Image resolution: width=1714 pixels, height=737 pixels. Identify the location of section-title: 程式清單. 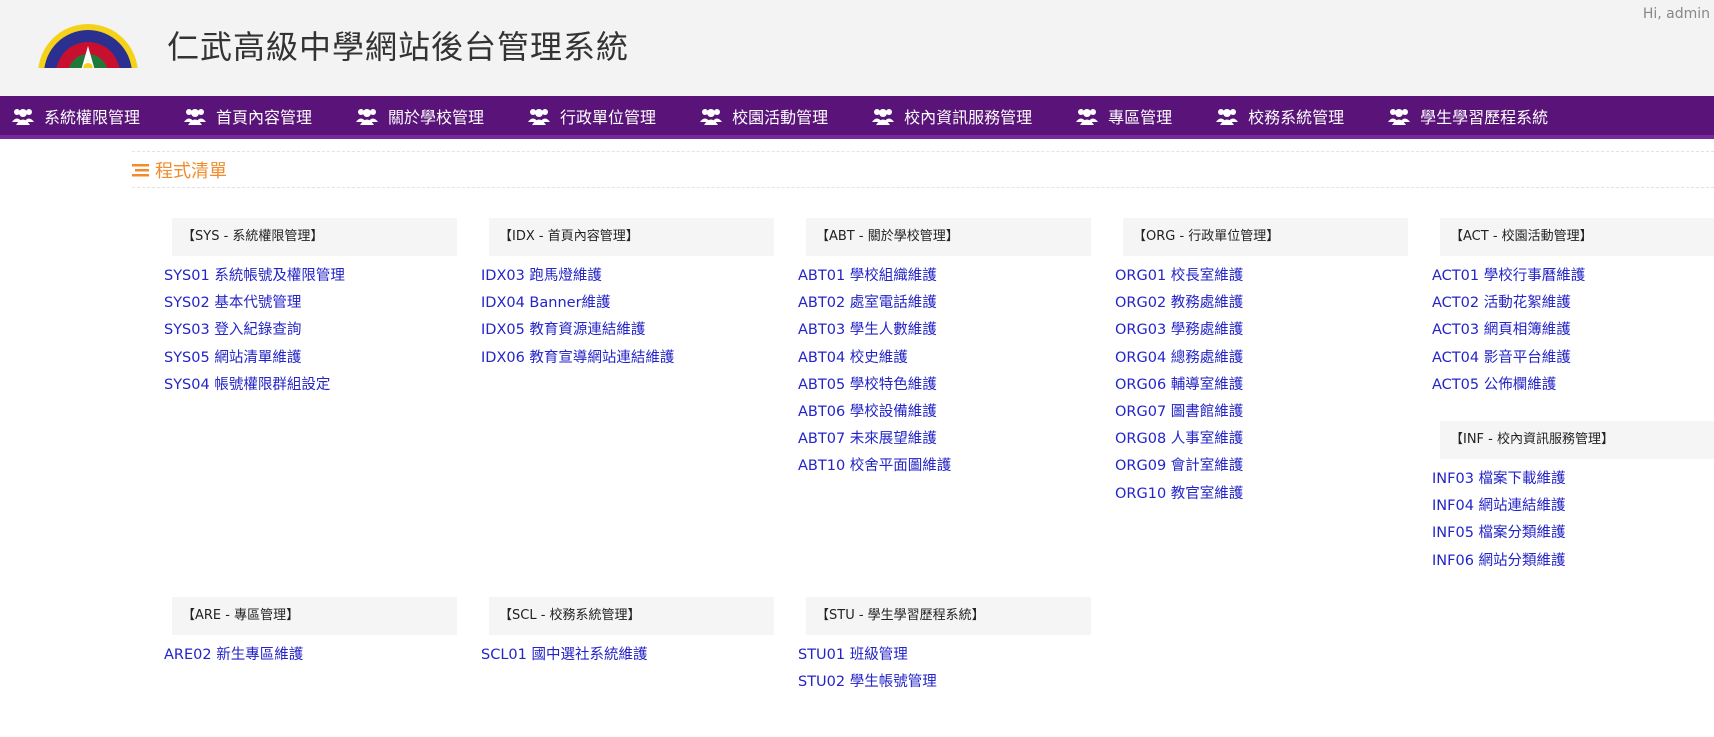
(179, 170).